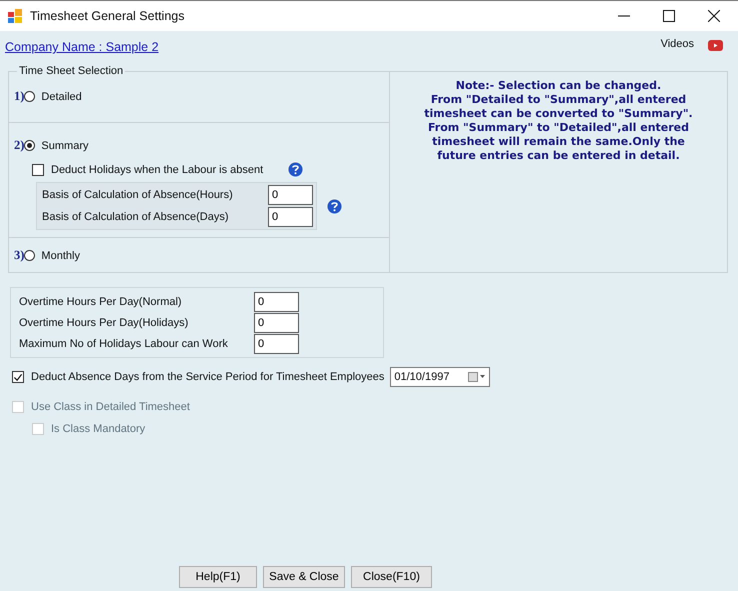 The image size is (738, 591). I want to click on radio-label: Summary, so click(64, 146).